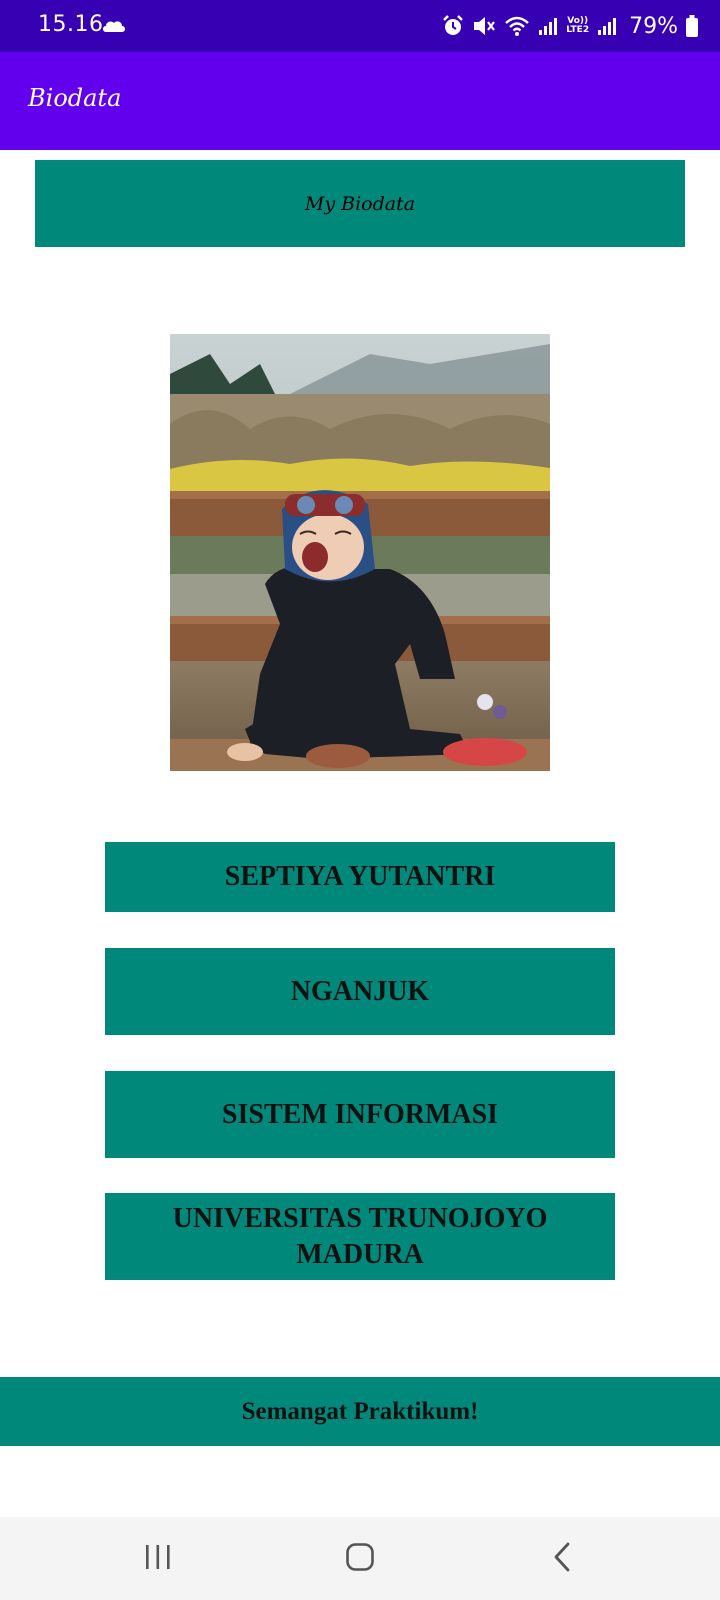 The height and width of the screenshot is (1600, 720). What do you see at coordinates (71, 24) in the screenshot?
I see `status-time: 15.16` at bounding box center [71, 24].